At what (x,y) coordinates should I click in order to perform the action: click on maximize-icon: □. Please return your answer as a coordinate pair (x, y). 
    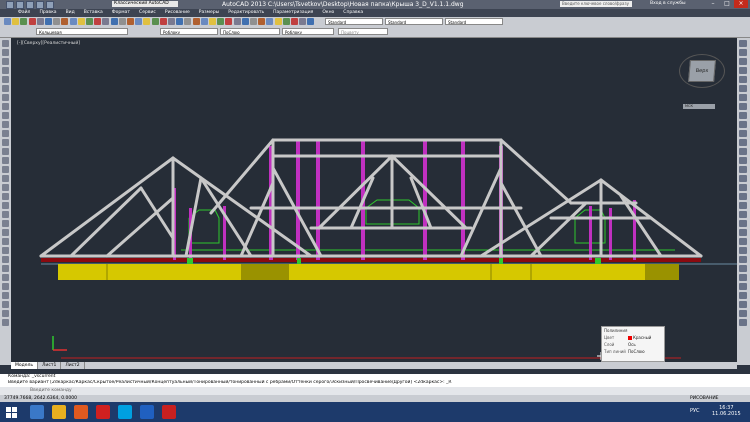
    Looking at the image, I should click on (727, 4).